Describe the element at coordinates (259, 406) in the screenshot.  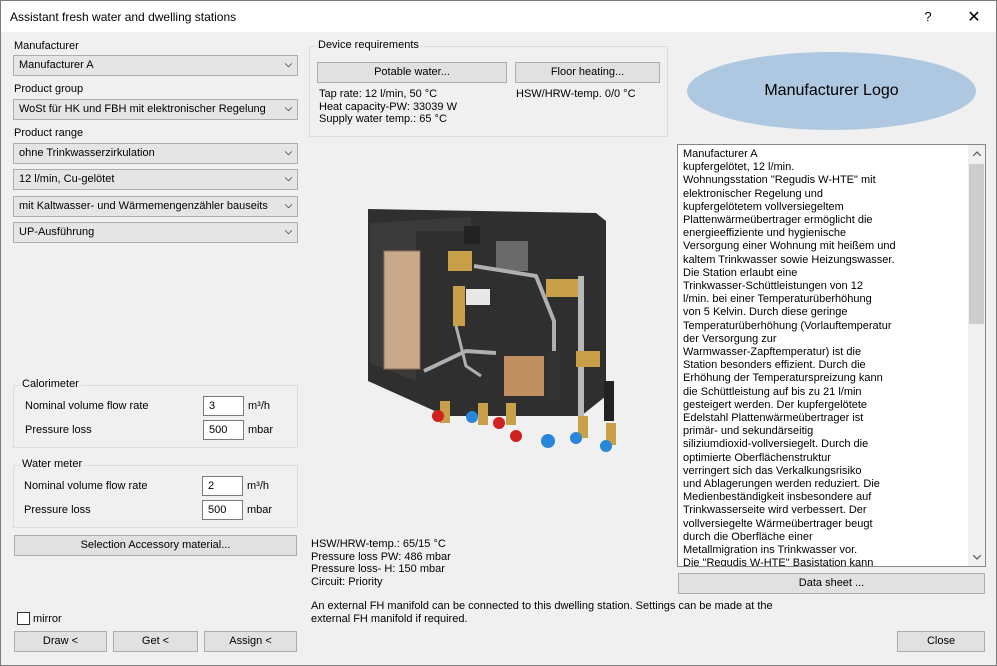
I see `calorimeter-flow-unit: m³/h` at that location.